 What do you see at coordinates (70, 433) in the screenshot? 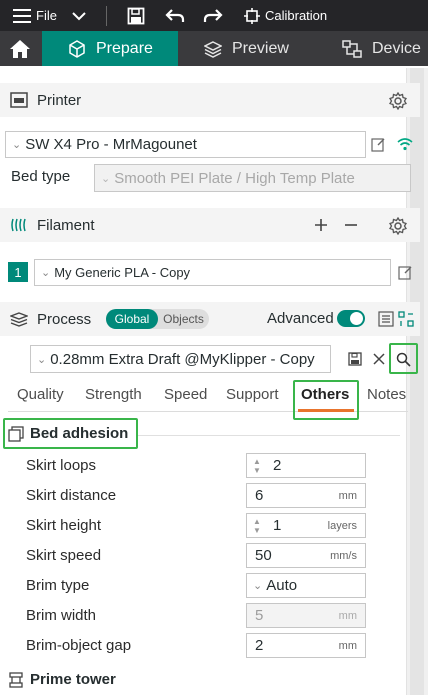
I see `bed-adhesion-highlight` at bounding box center [70, 433].